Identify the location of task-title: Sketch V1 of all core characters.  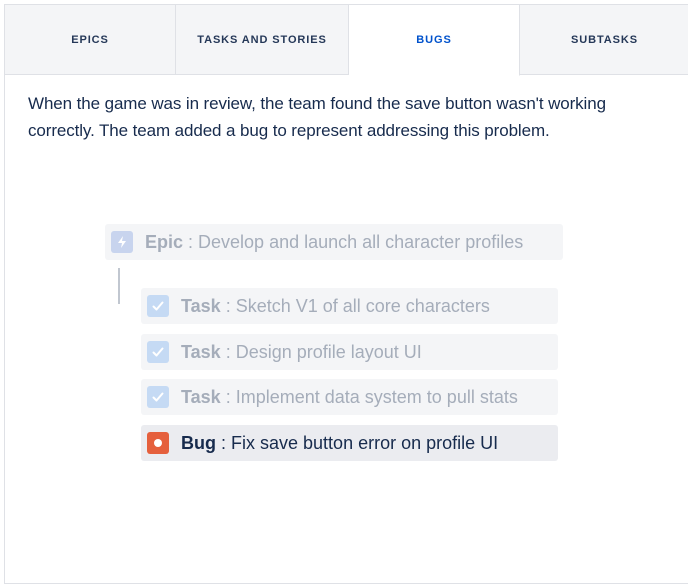
(362, 305).